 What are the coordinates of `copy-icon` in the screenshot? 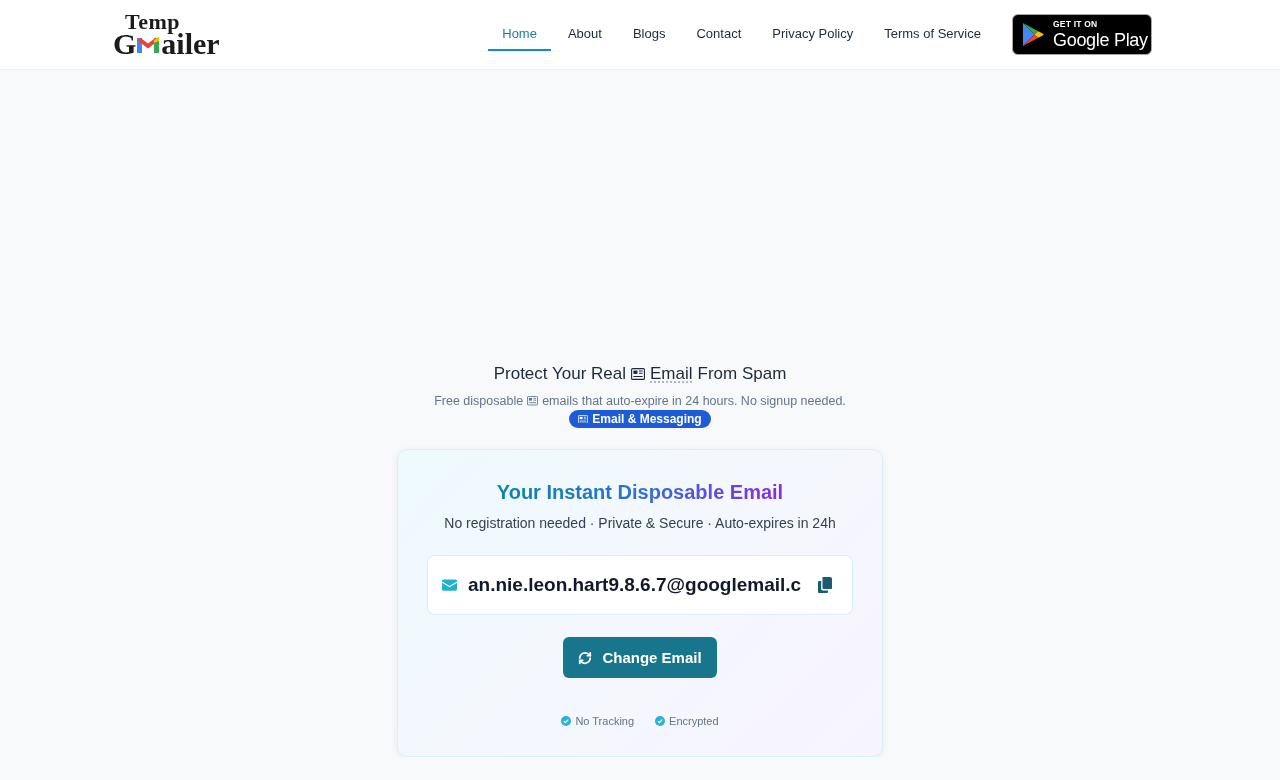 It's located at (825, 585).